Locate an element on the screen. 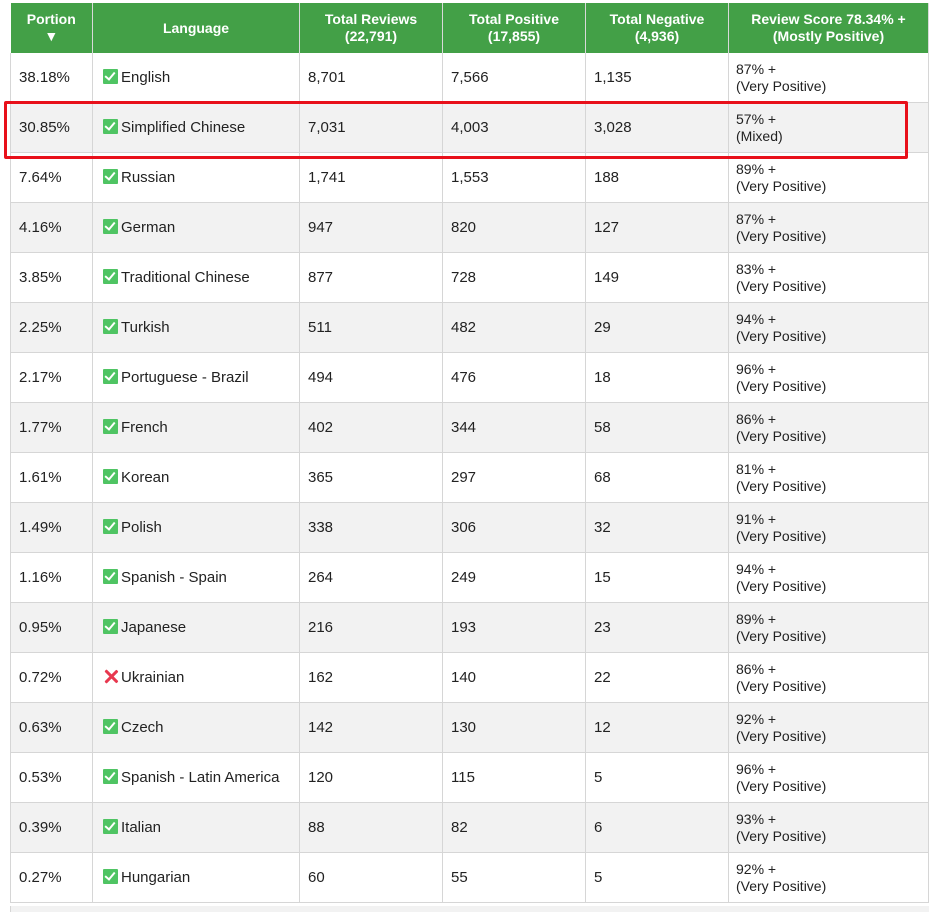 The image size is (932, 912). portion-cell: 0.27% is located at coordinates (51, 877).